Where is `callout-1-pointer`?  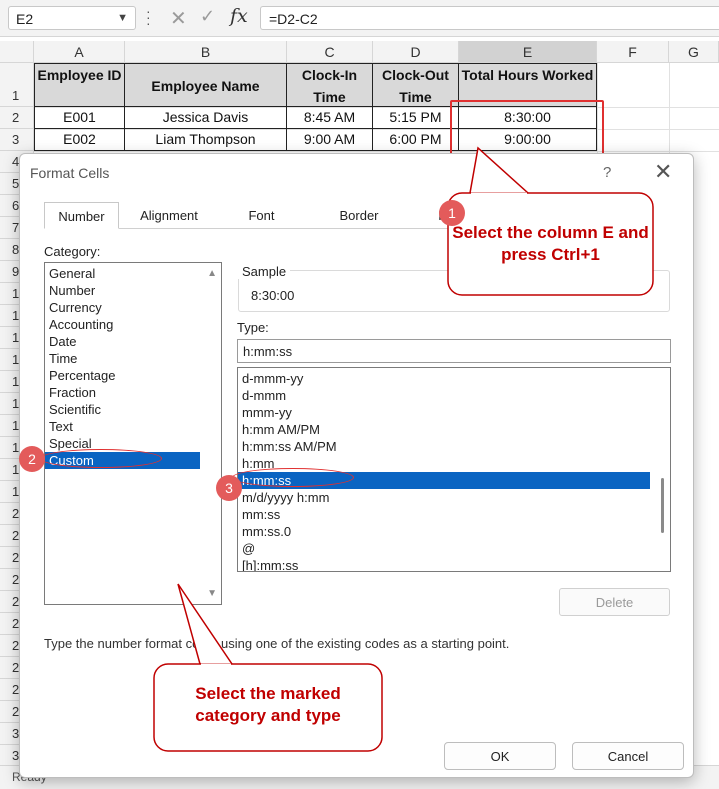 callout-1-pointer is located at coordinates (499, 170).